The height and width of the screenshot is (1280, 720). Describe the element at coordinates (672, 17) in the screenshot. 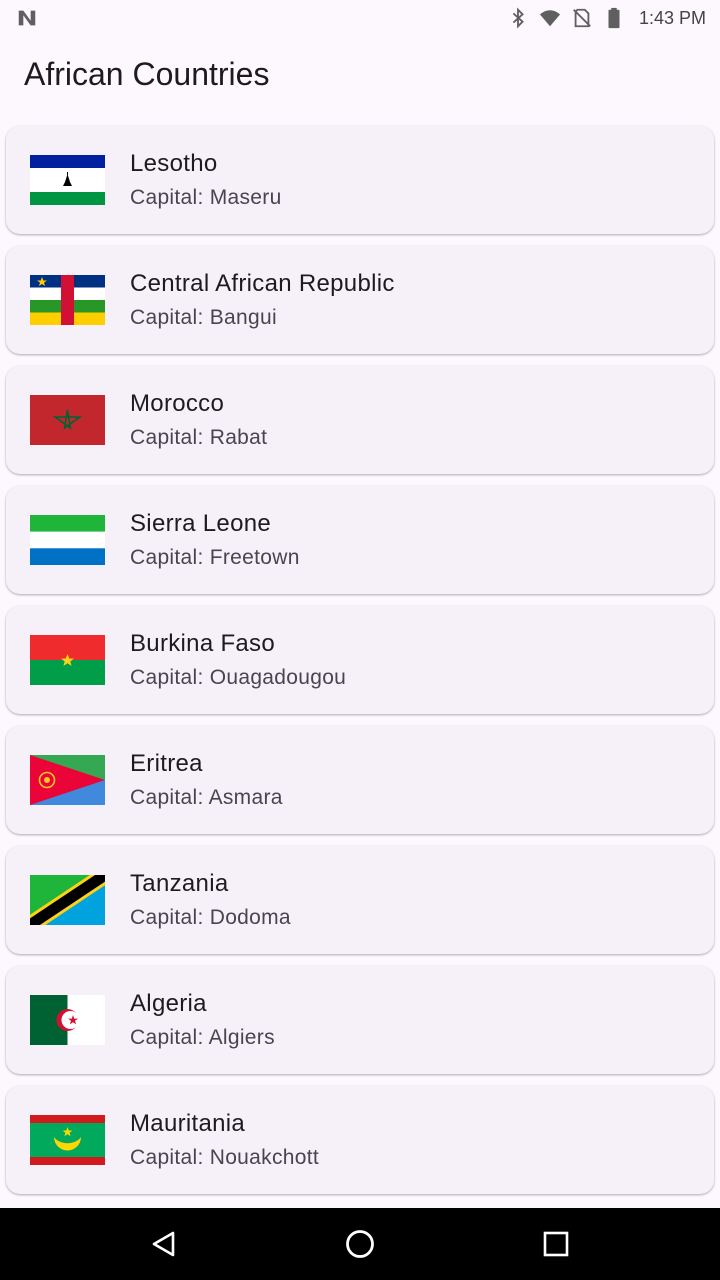

I see `status-time: 1:43 PM` at that location.